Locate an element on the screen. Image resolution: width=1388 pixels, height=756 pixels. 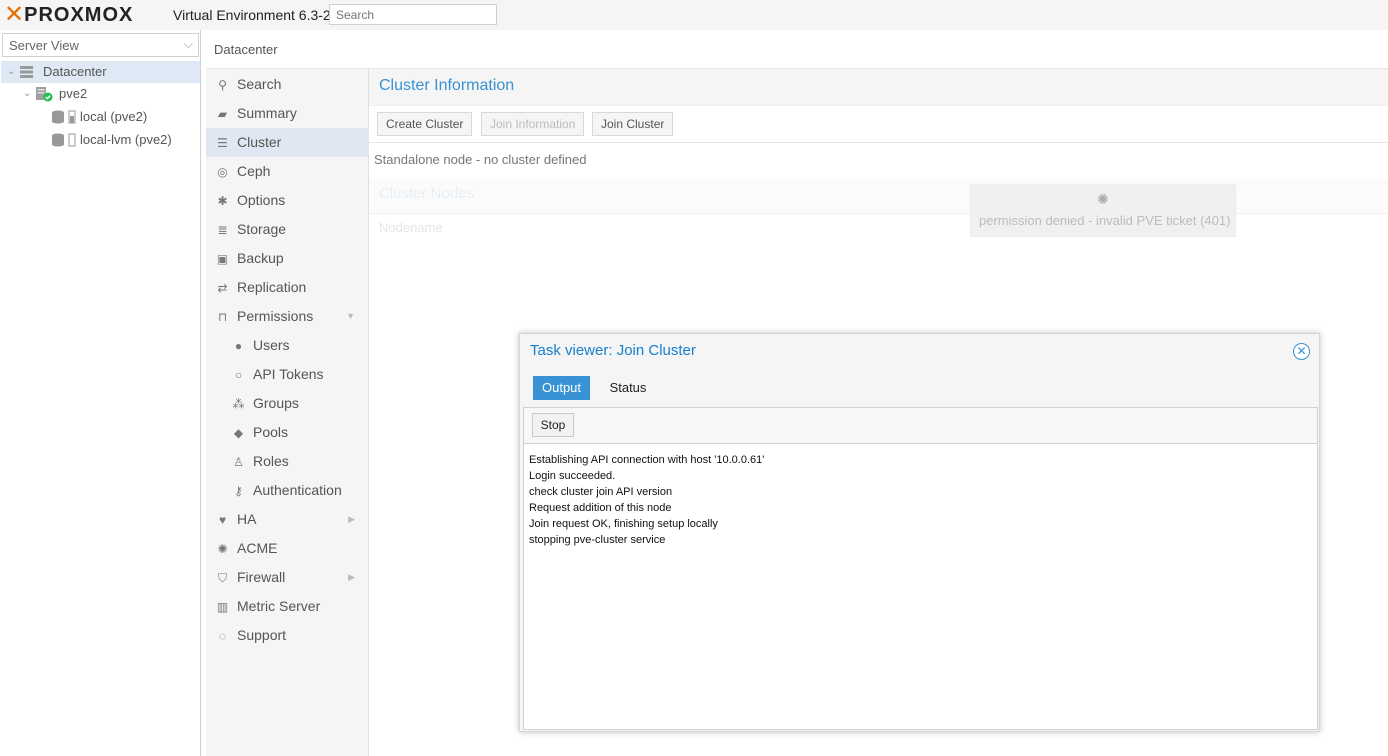
nav-item-backup: ▣ Backup is located at coordinates (287, 258).